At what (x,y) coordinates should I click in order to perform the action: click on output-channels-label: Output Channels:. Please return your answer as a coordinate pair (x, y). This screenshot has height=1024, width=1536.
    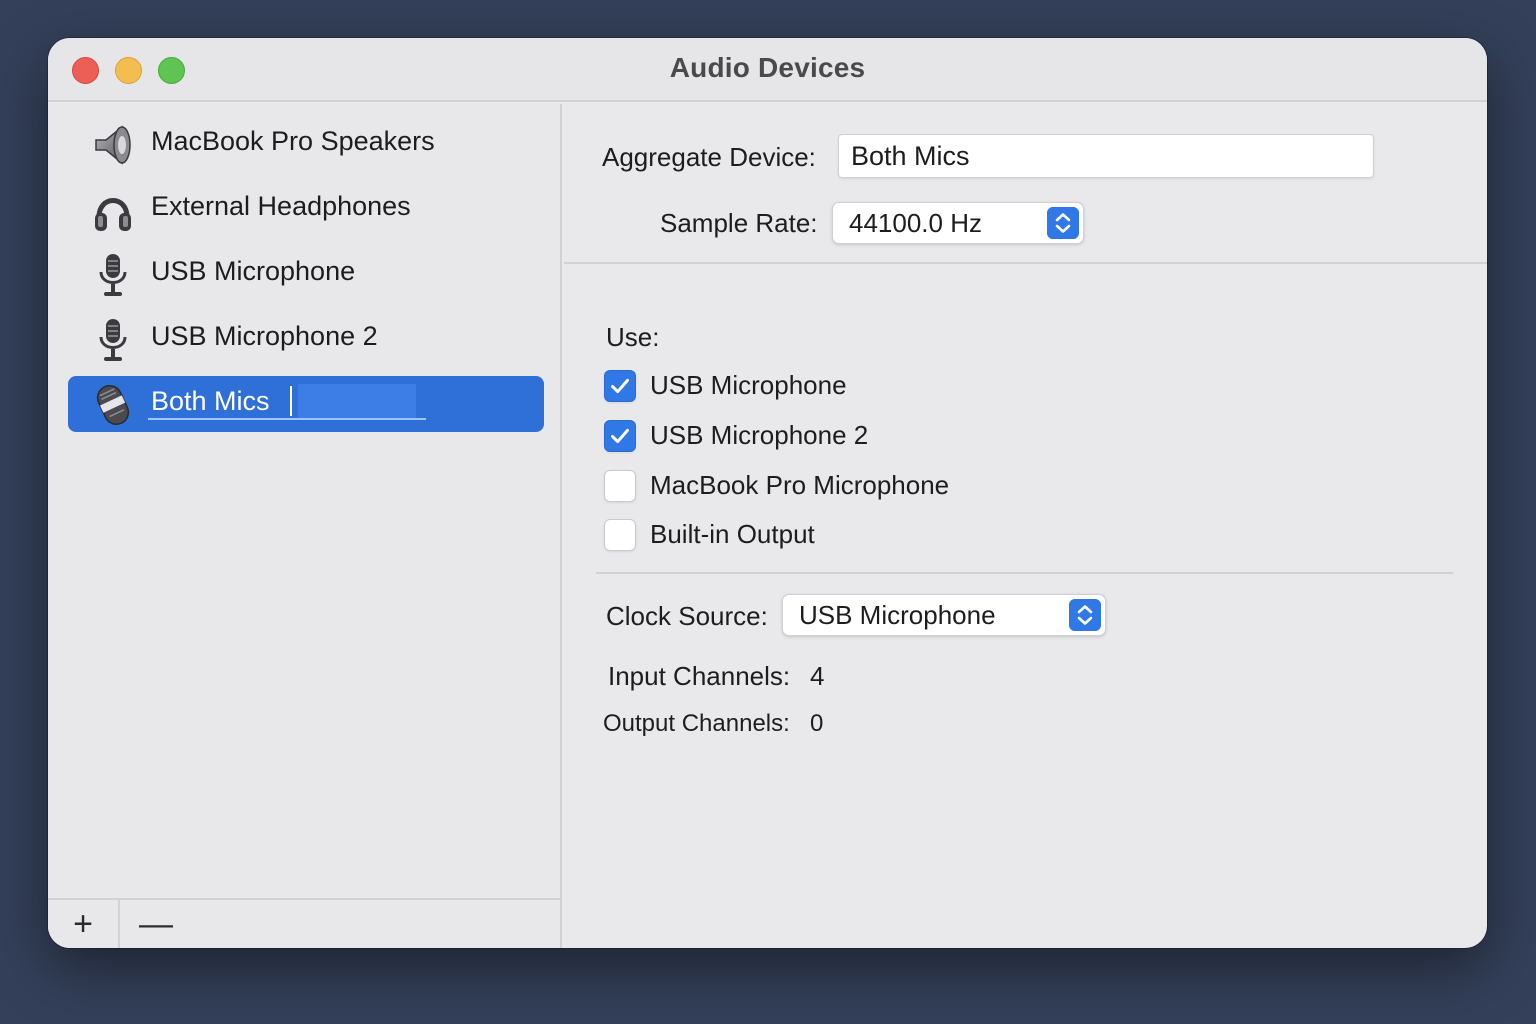
    Looking at the image, I should click on (696, 723).